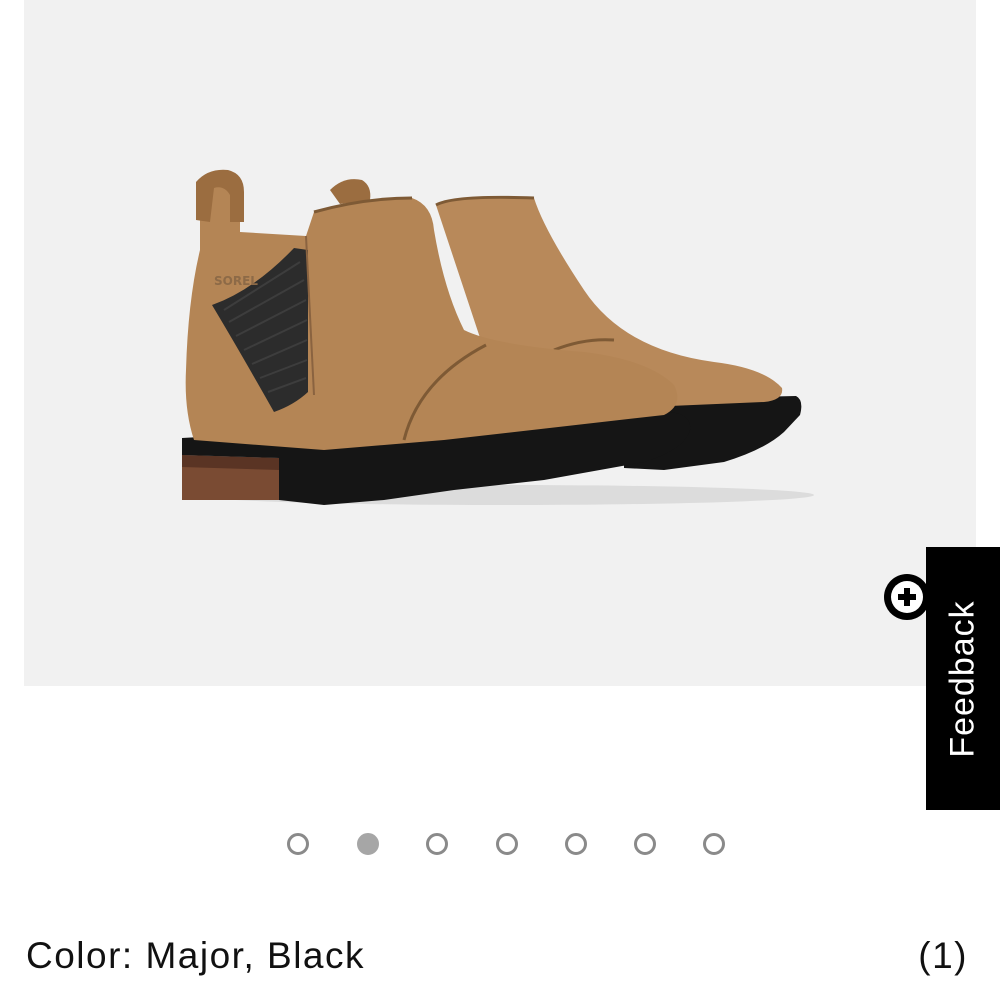 The width and height of the screenshot is (1000, 1000). What do you see at coordinates (236, 281) in the screenshot?
I see `sorel-logo: SOREL` at bounding box center [236, 281].